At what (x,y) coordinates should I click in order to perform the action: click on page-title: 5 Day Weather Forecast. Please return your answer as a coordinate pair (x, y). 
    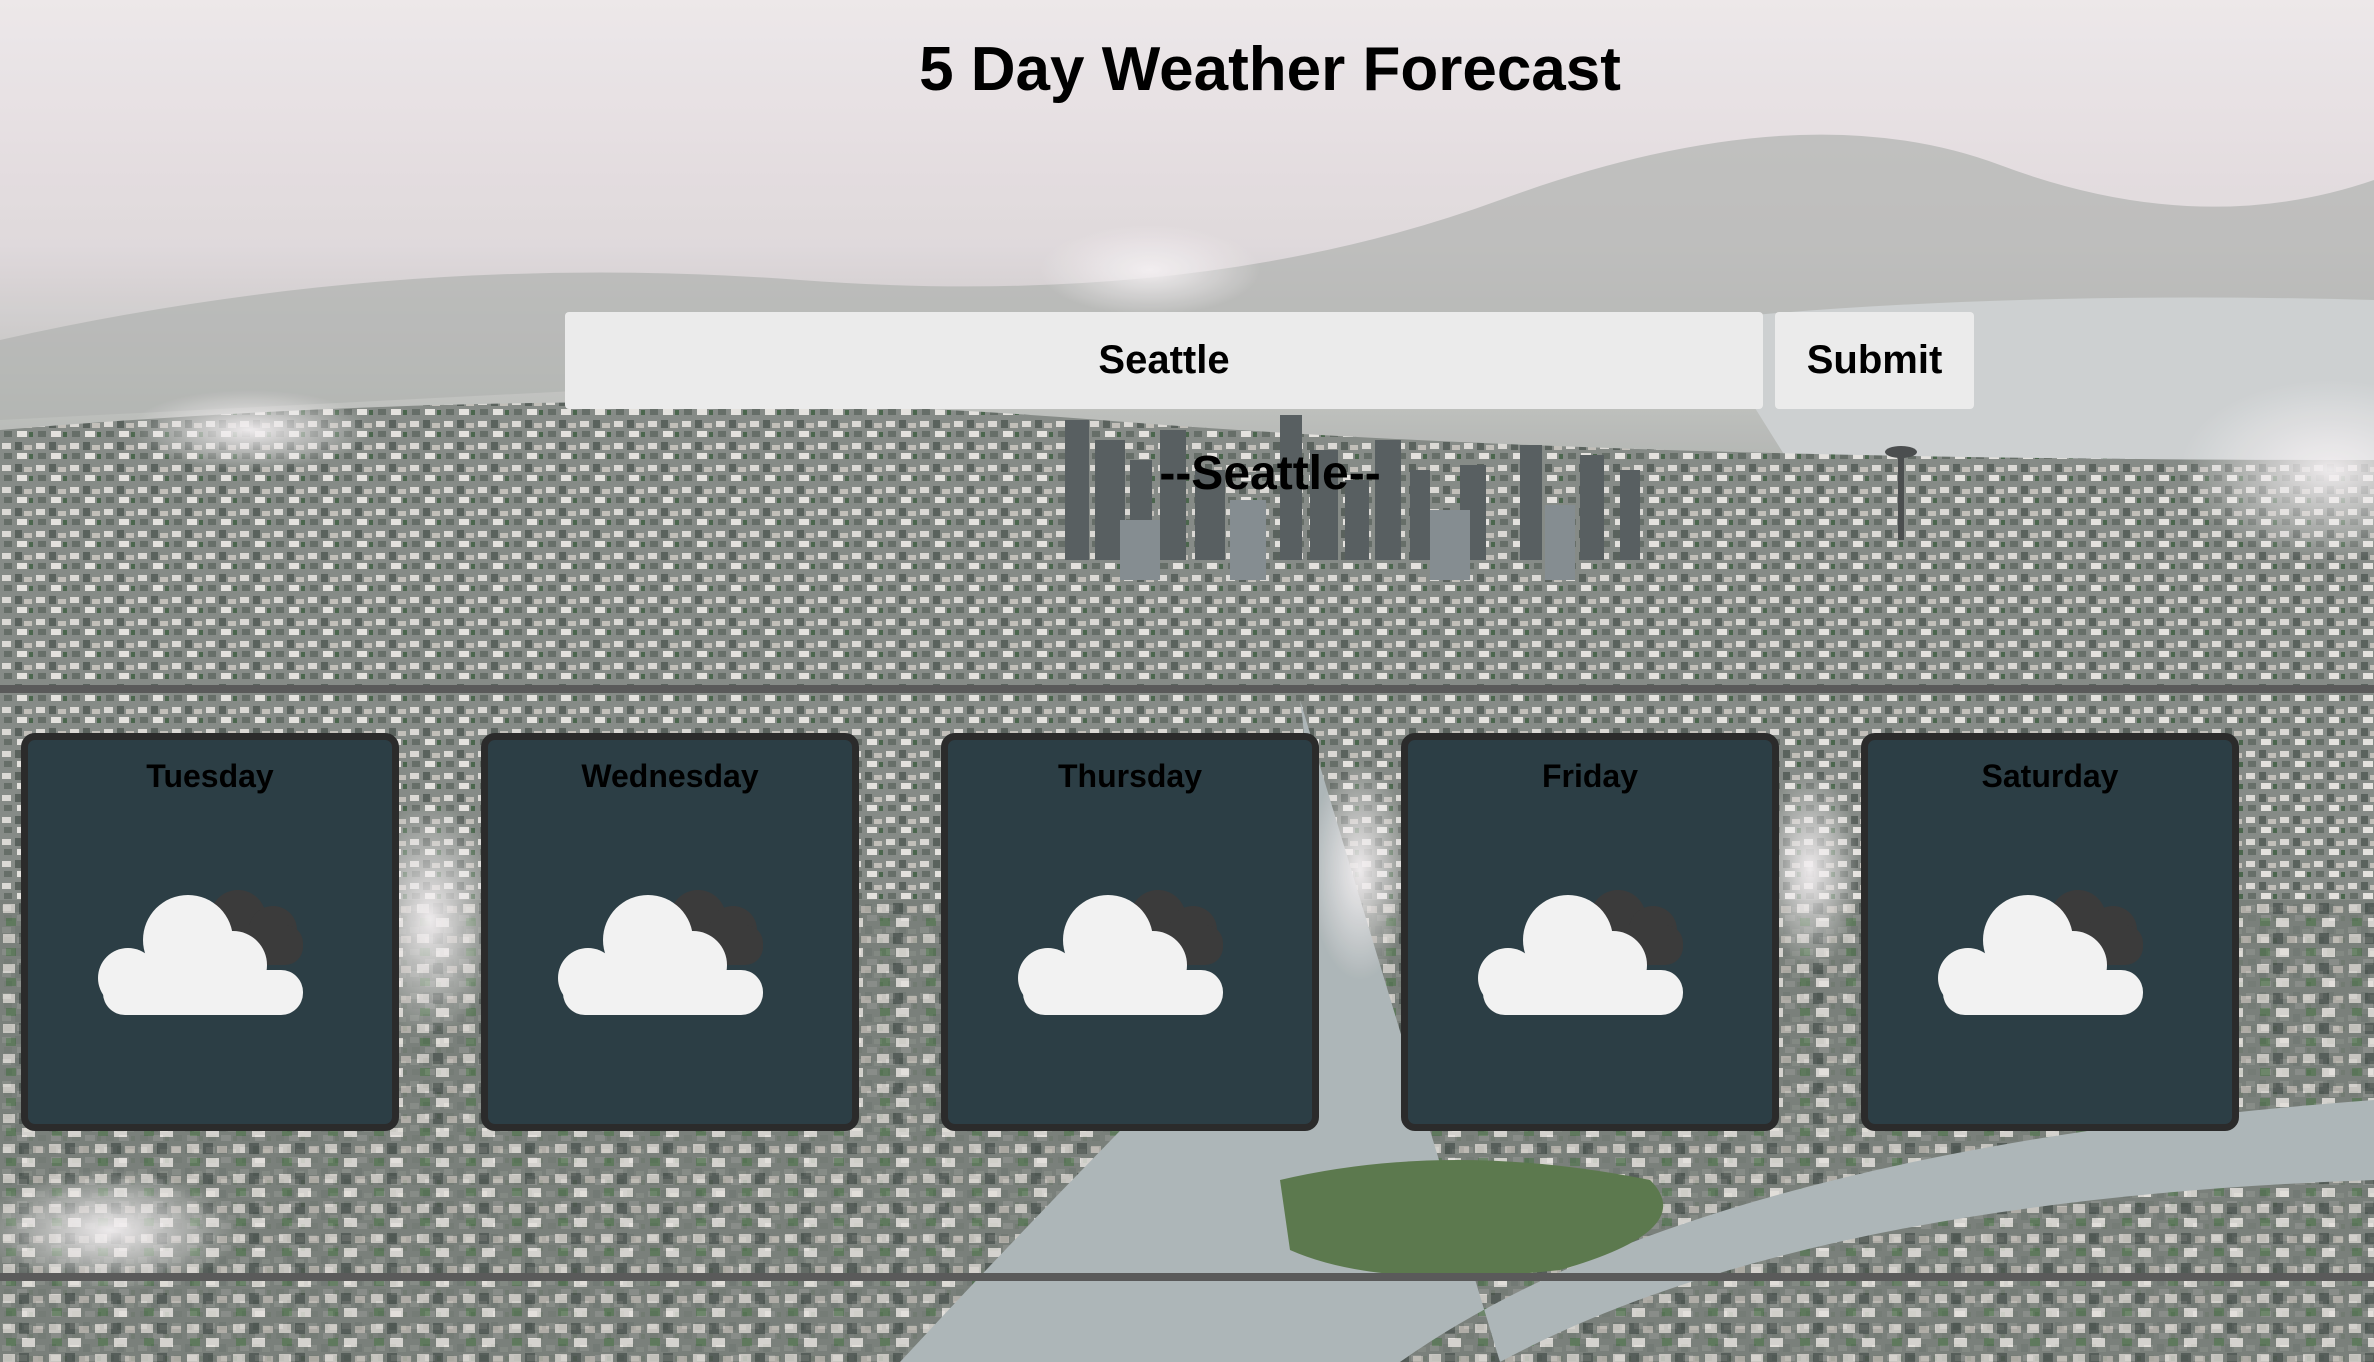
    Looking at the image, I should click on (1270, 69).